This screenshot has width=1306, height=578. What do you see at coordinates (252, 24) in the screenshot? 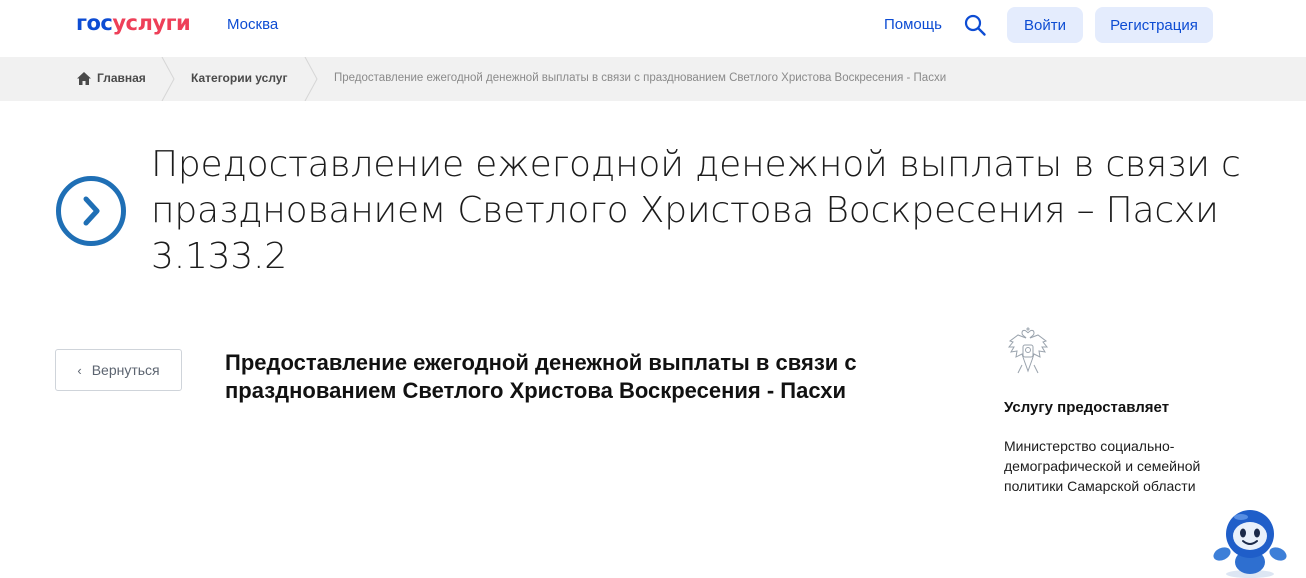
I see `city-selector: Москва` at bounding box center [252, 24].